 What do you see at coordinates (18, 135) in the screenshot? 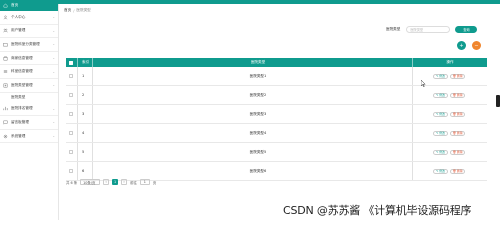
I see `sidebar-item-label: 系统管理` at bounding box center [18, 135].